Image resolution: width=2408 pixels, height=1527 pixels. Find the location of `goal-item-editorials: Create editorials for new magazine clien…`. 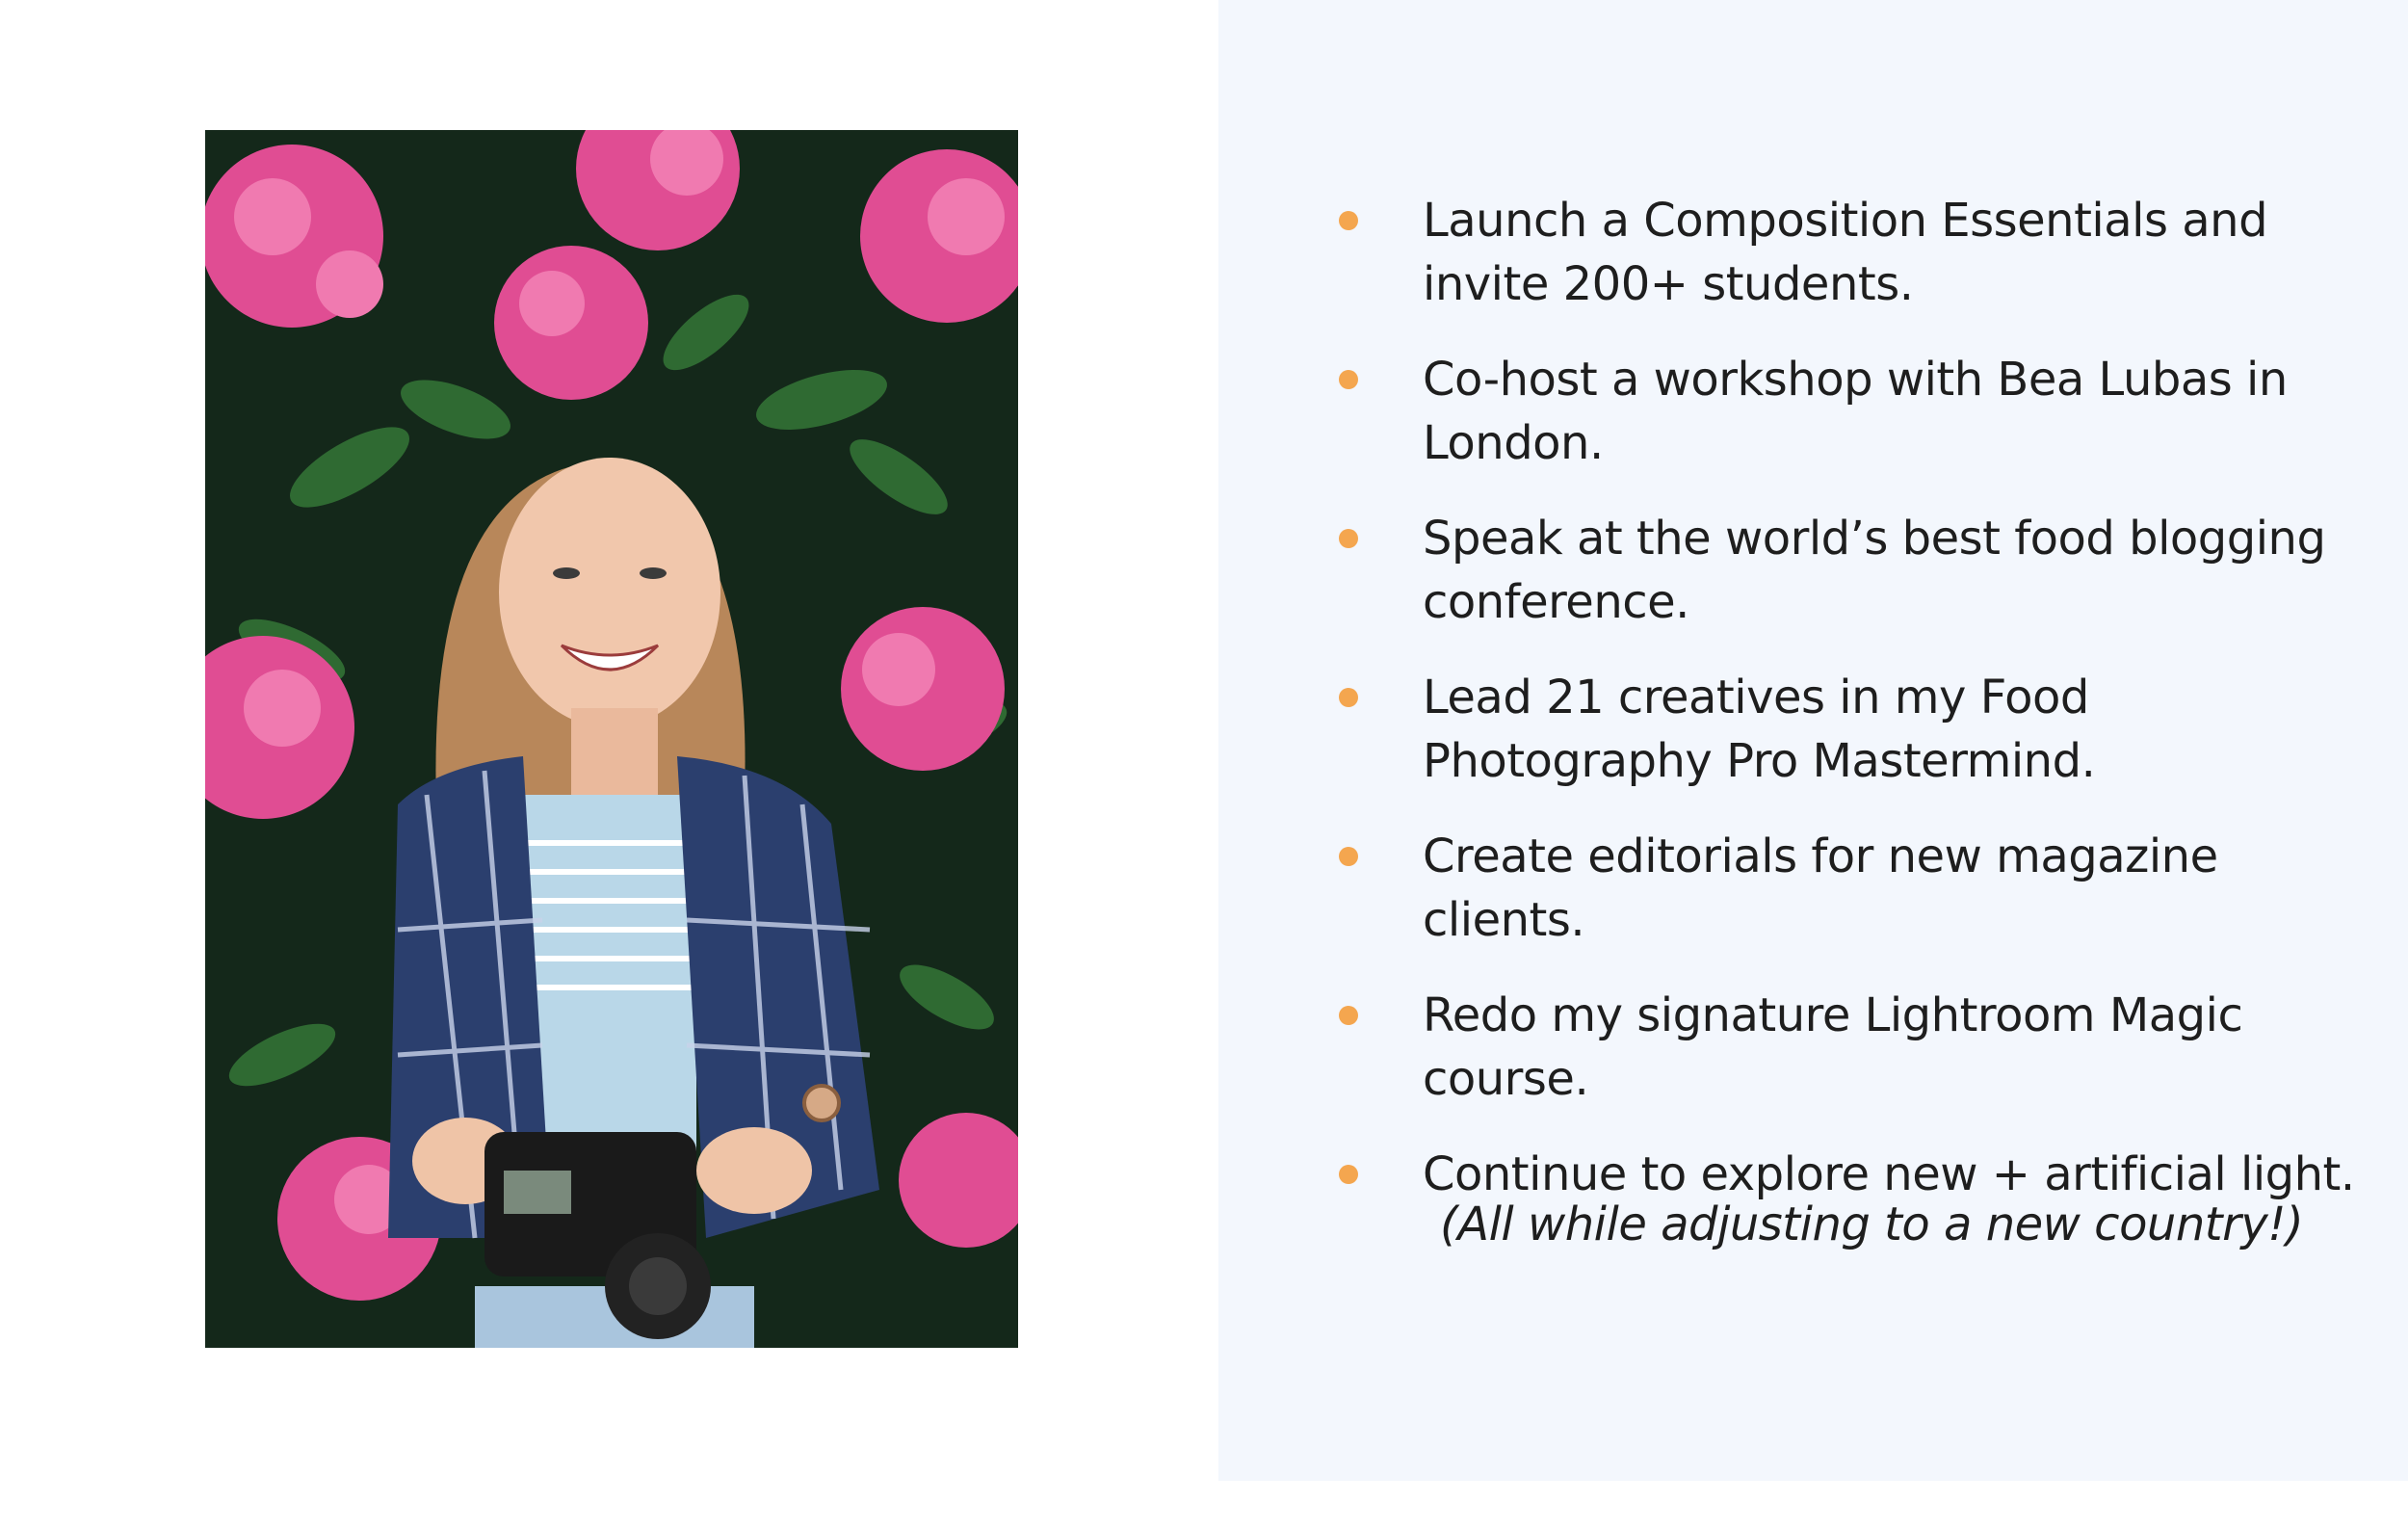

goal-item-editorials: Create editorials for new magazine clien… is located at coordinates (1840, 888).